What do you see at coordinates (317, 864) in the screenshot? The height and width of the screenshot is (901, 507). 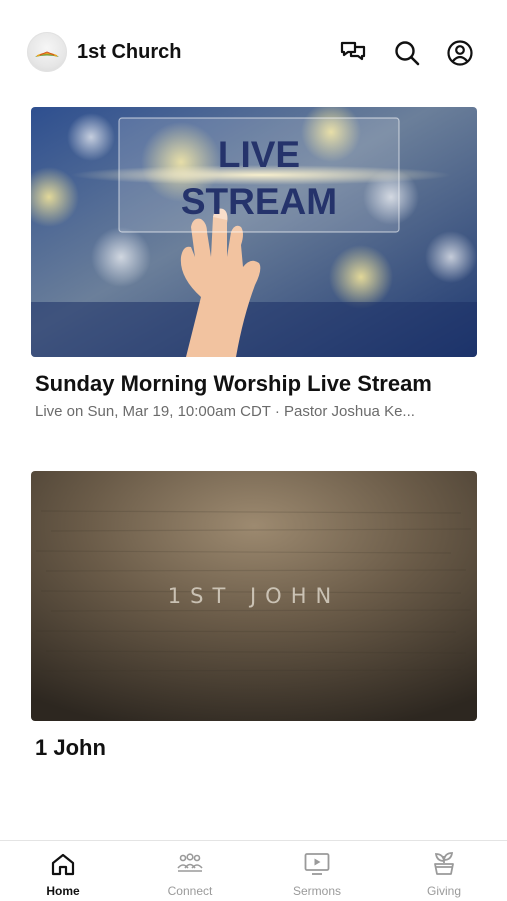 I see `tv-play-icon` at bounding box center [317, 864].